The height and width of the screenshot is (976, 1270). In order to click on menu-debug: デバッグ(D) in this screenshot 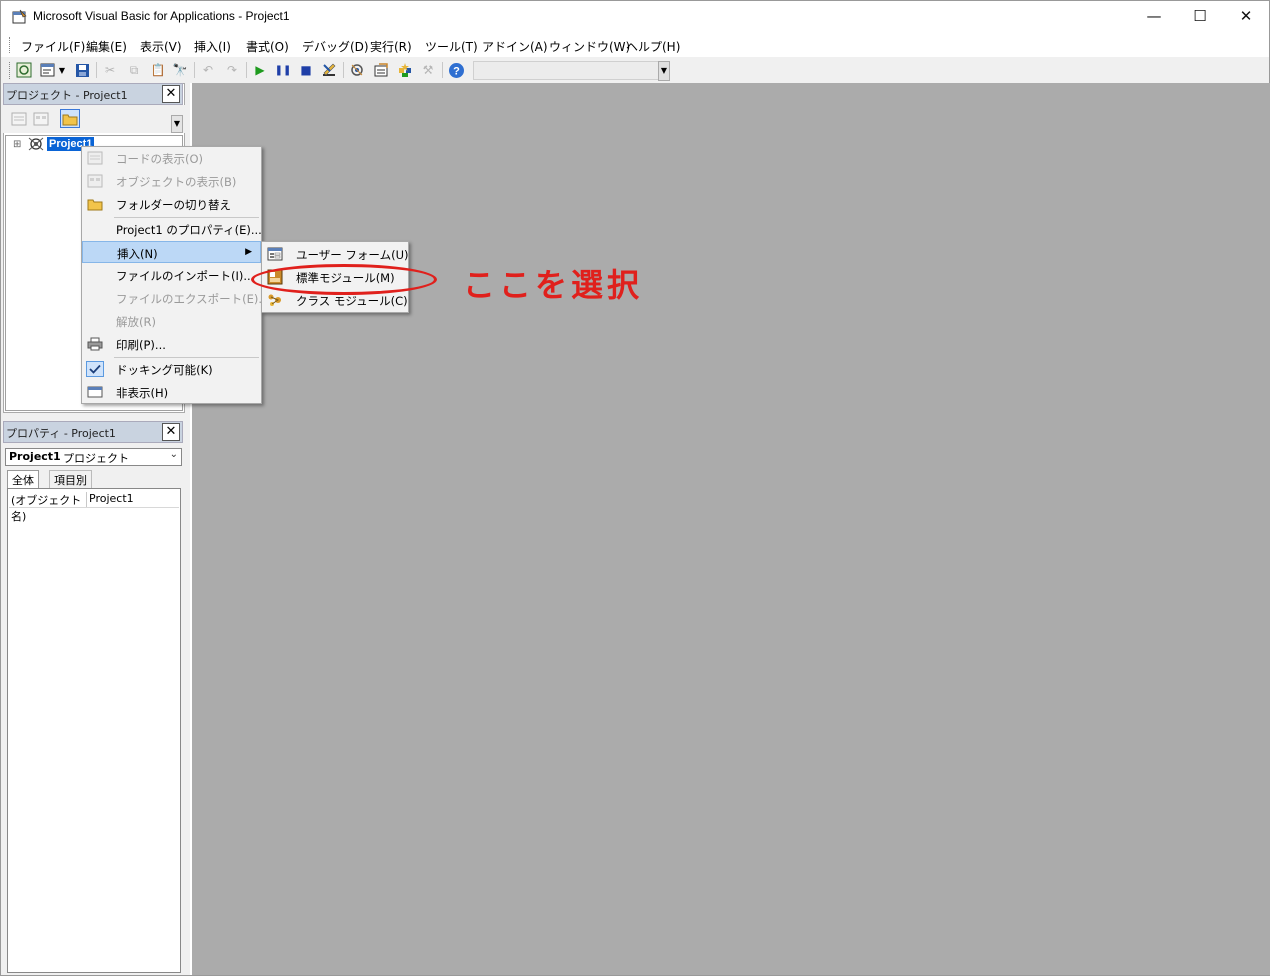, I will do `click(335, 46)`.